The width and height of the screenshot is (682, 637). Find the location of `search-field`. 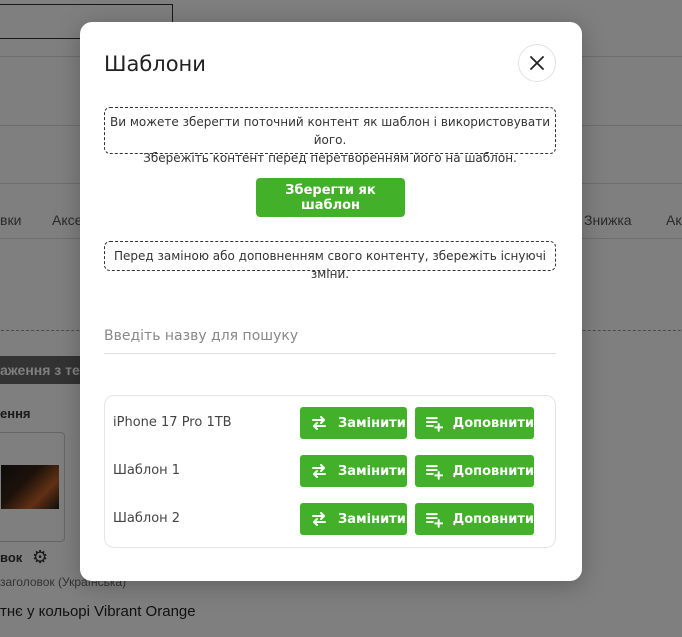

search-field is located at coordinates (330, 338).